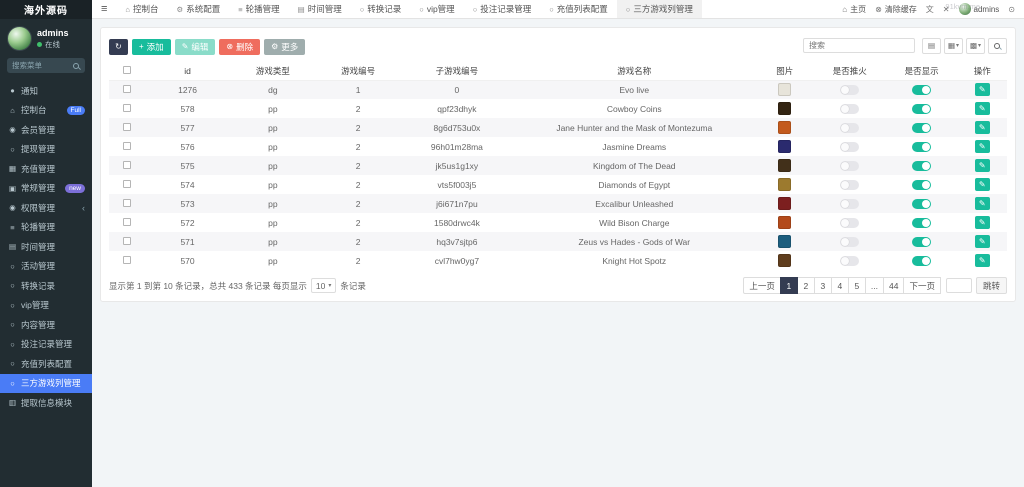 This screenshot has height=487, width=1024. Describe the element at coordinates (187, 71) in the screenshot. I see `column-header: id` at that location.